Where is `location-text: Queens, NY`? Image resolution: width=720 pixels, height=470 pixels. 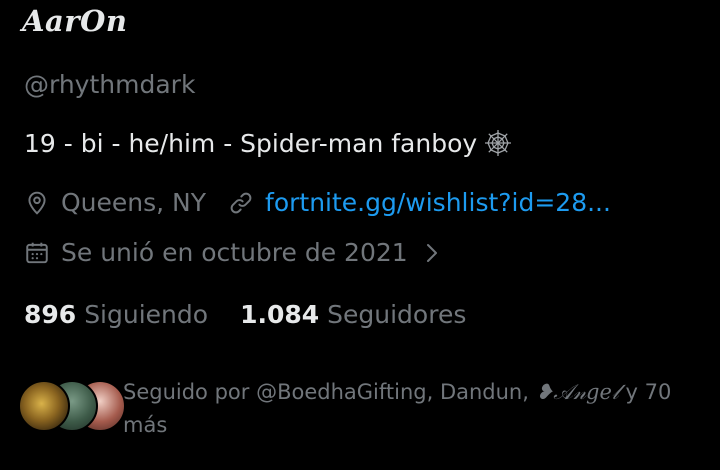 location-text: Queens, NY is located at coordinates (134, 202).